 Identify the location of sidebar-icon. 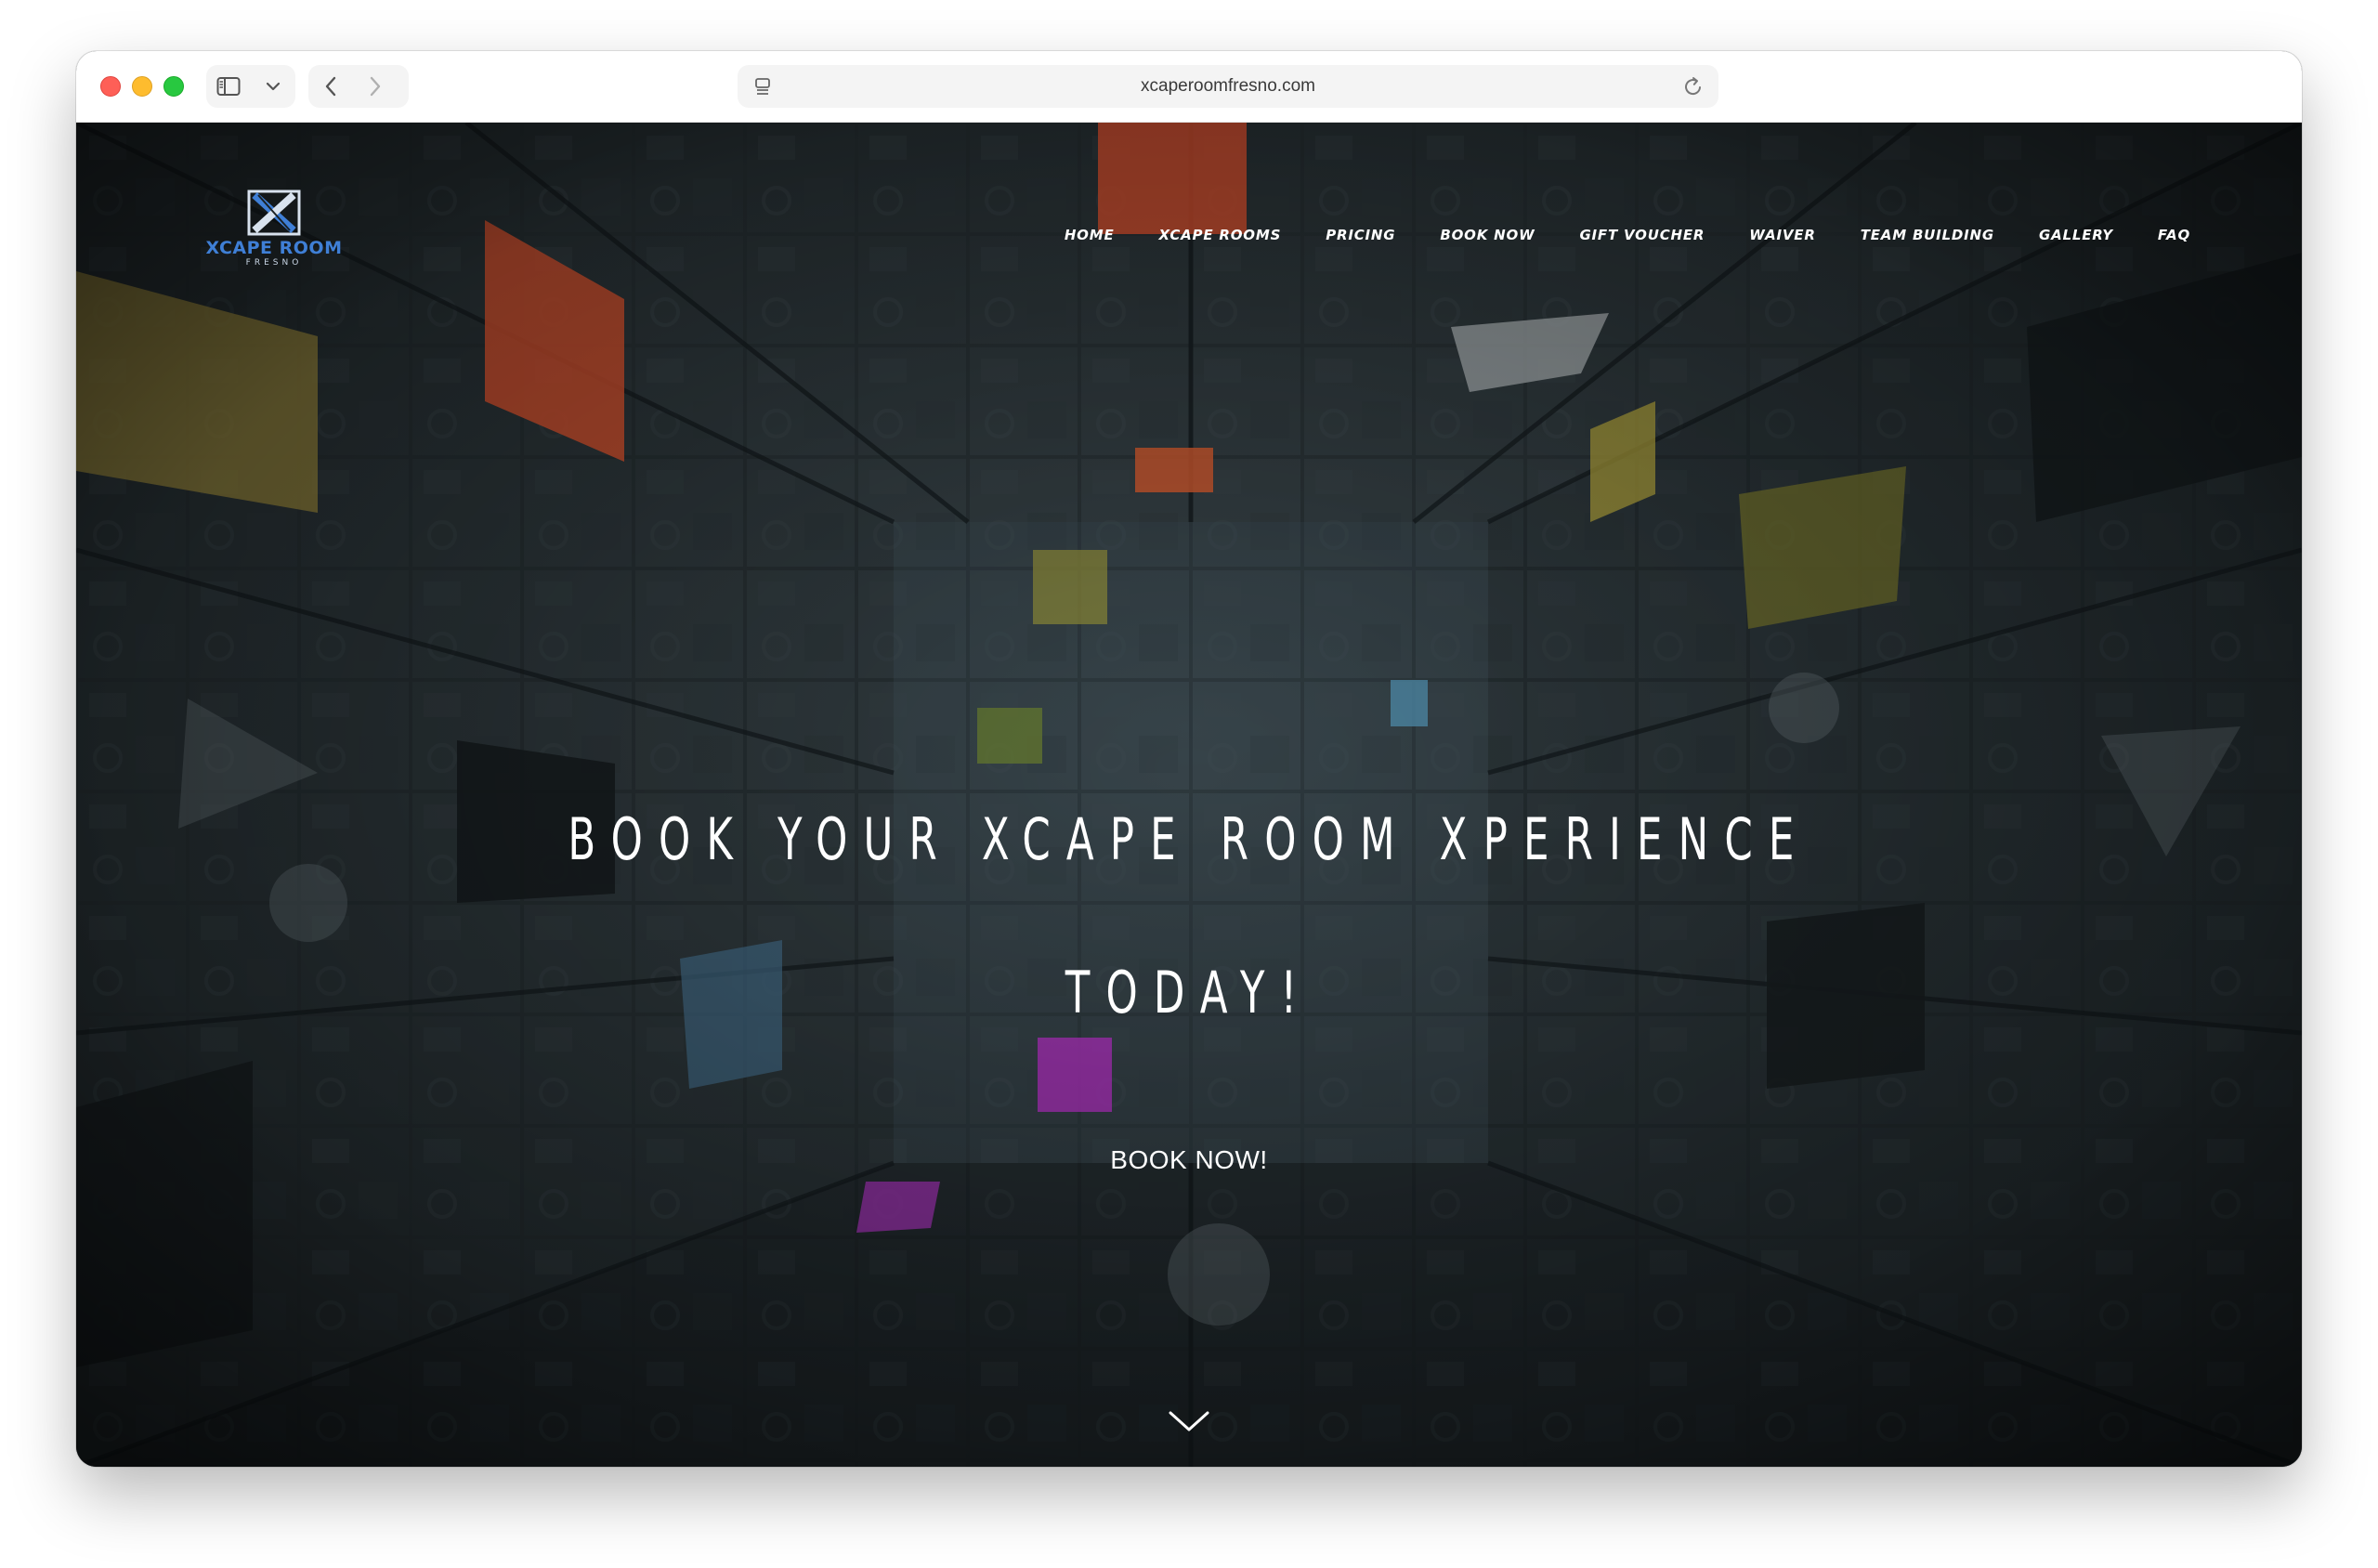
(228, 86).